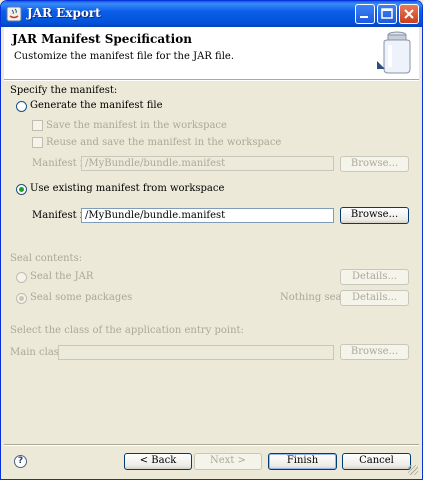 The image size is (423, 480). Describe the element at coordinates (46, 258) in the screenshot. I see `seal-contents-label: Seal contents:` at that location.